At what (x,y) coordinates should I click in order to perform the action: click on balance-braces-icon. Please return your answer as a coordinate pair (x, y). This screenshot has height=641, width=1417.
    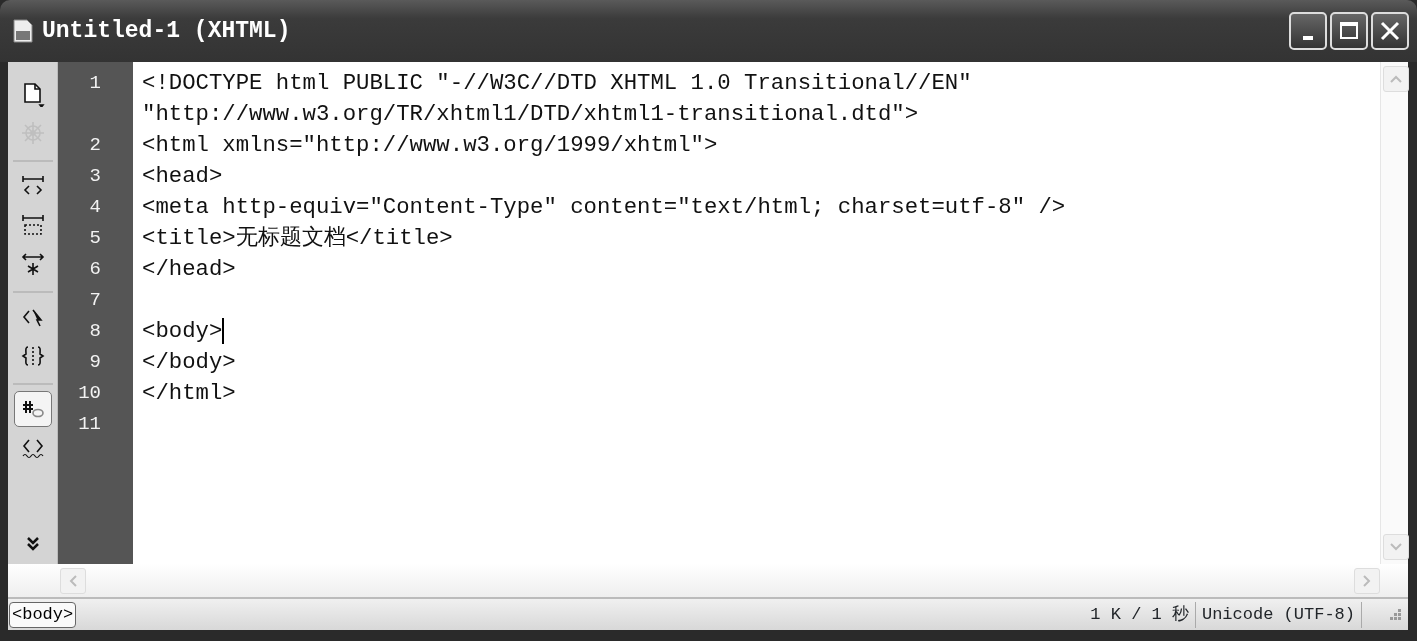
    Looking at the image, I should click on (32, 356).